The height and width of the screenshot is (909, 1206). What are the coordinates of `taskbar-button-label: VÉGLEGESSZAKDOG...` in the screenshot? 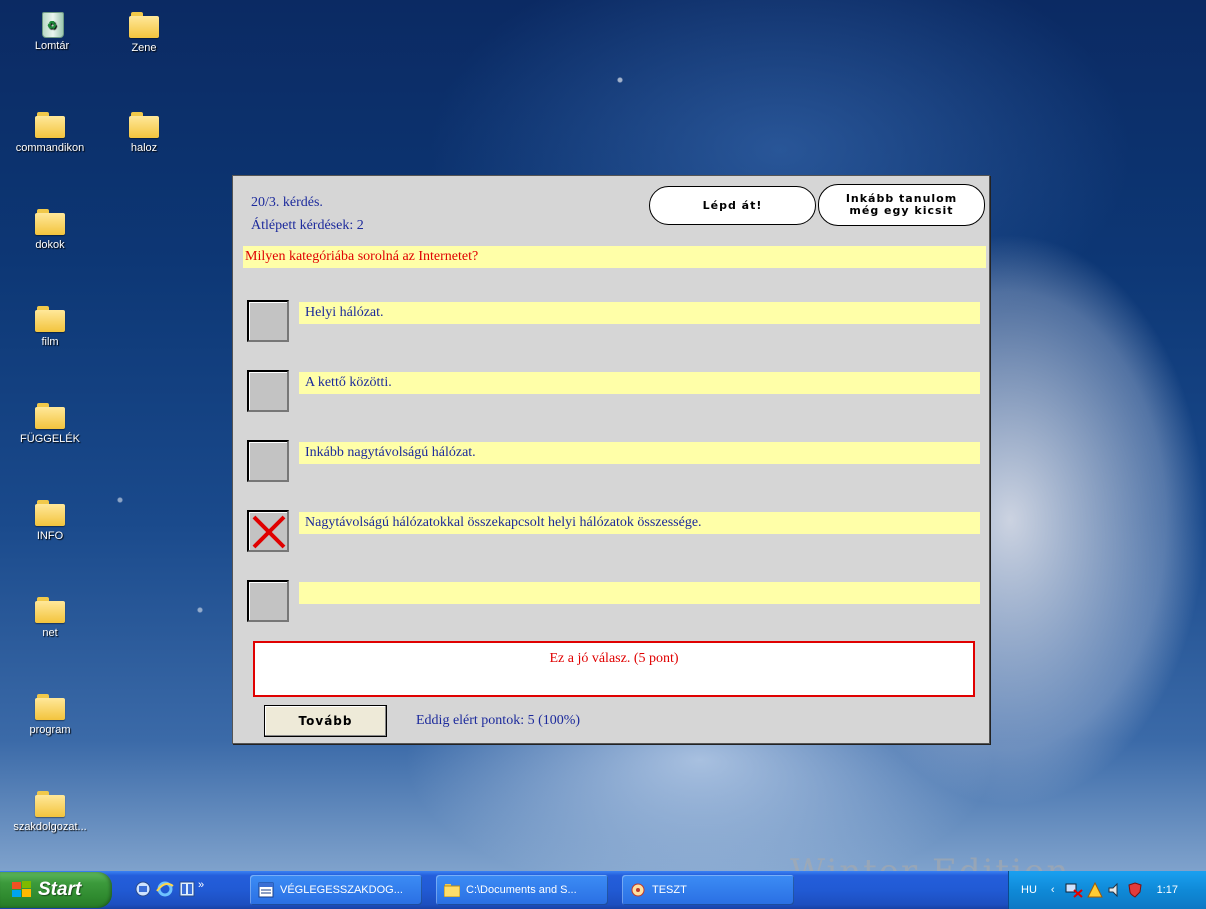 It's located at (341, 890).